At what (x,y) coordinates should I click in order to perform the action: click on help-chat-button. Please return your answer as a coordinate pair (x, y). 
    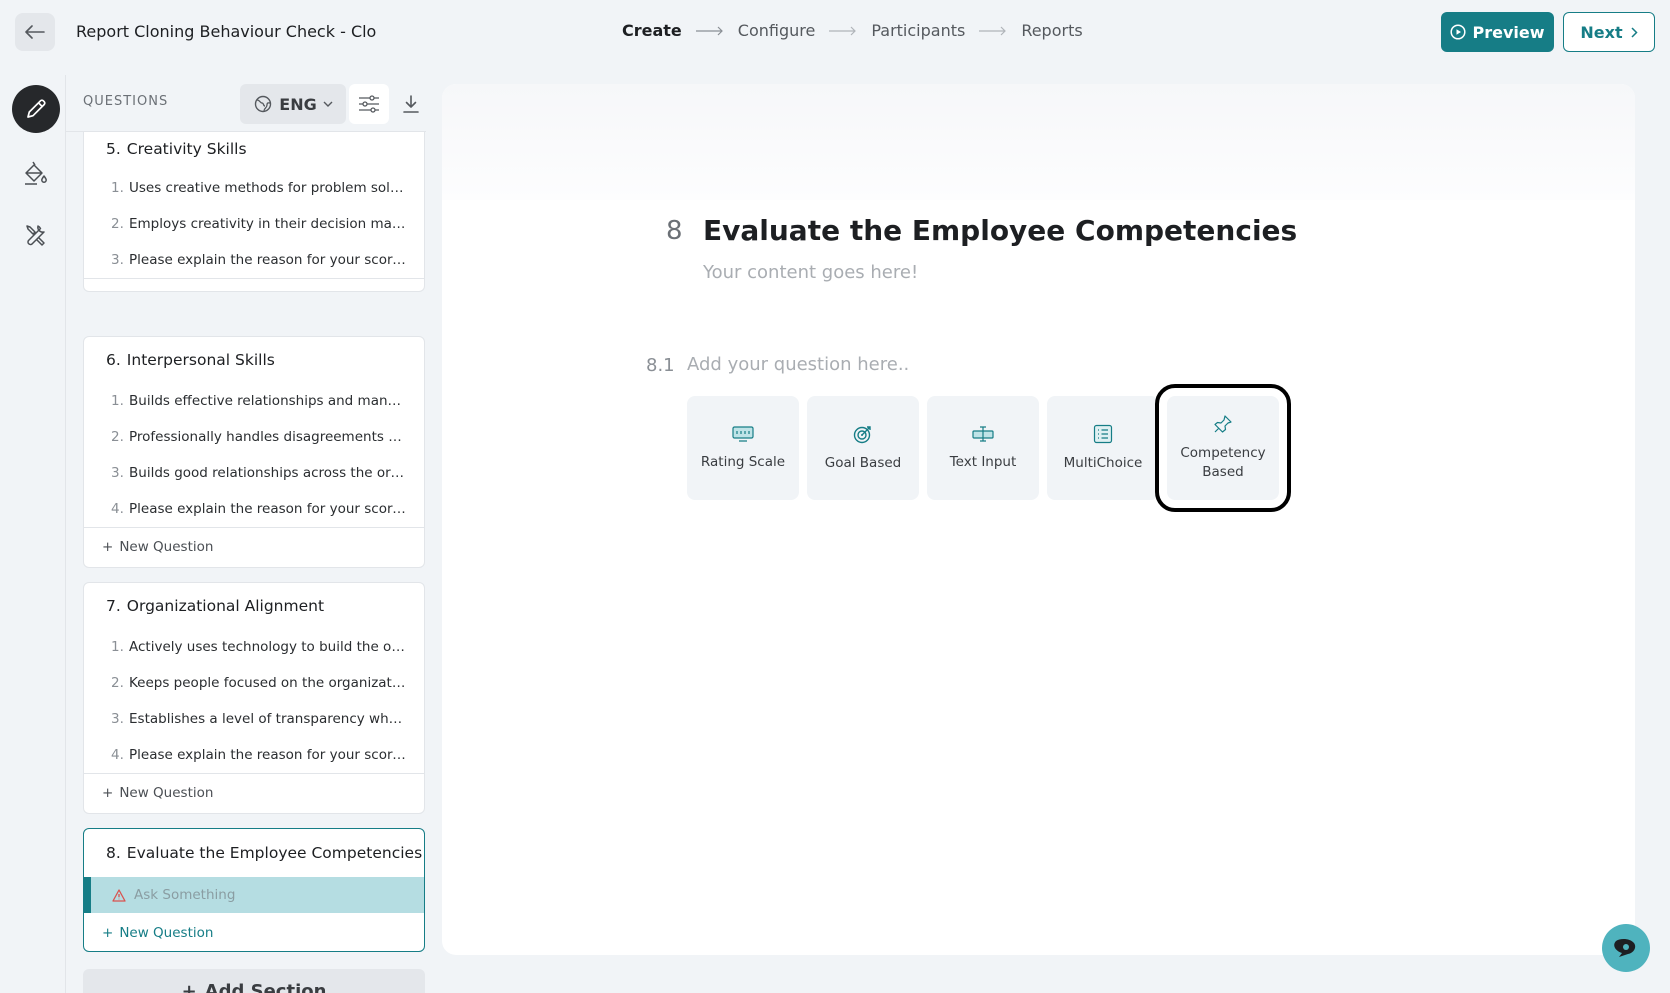
    Looking at the image, I should click on (1626, 948).